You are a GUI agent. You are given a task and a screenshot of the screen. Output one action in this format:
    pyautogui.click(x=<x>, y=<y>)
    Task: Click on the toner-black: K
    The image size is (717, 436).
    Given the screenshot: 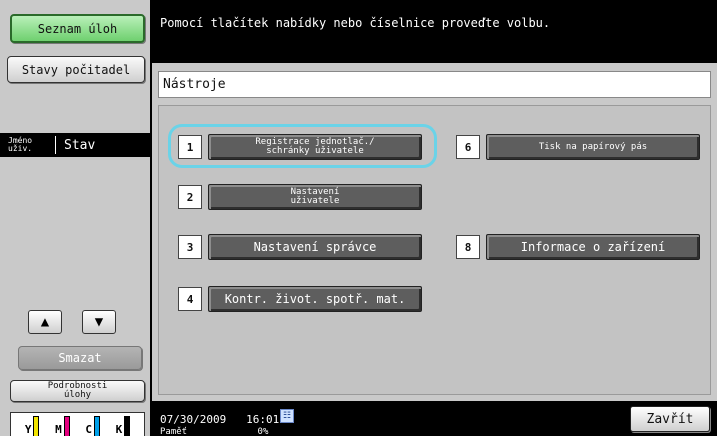 What is the action you would take?
    pyautogui.click(x=123, y=426)
    